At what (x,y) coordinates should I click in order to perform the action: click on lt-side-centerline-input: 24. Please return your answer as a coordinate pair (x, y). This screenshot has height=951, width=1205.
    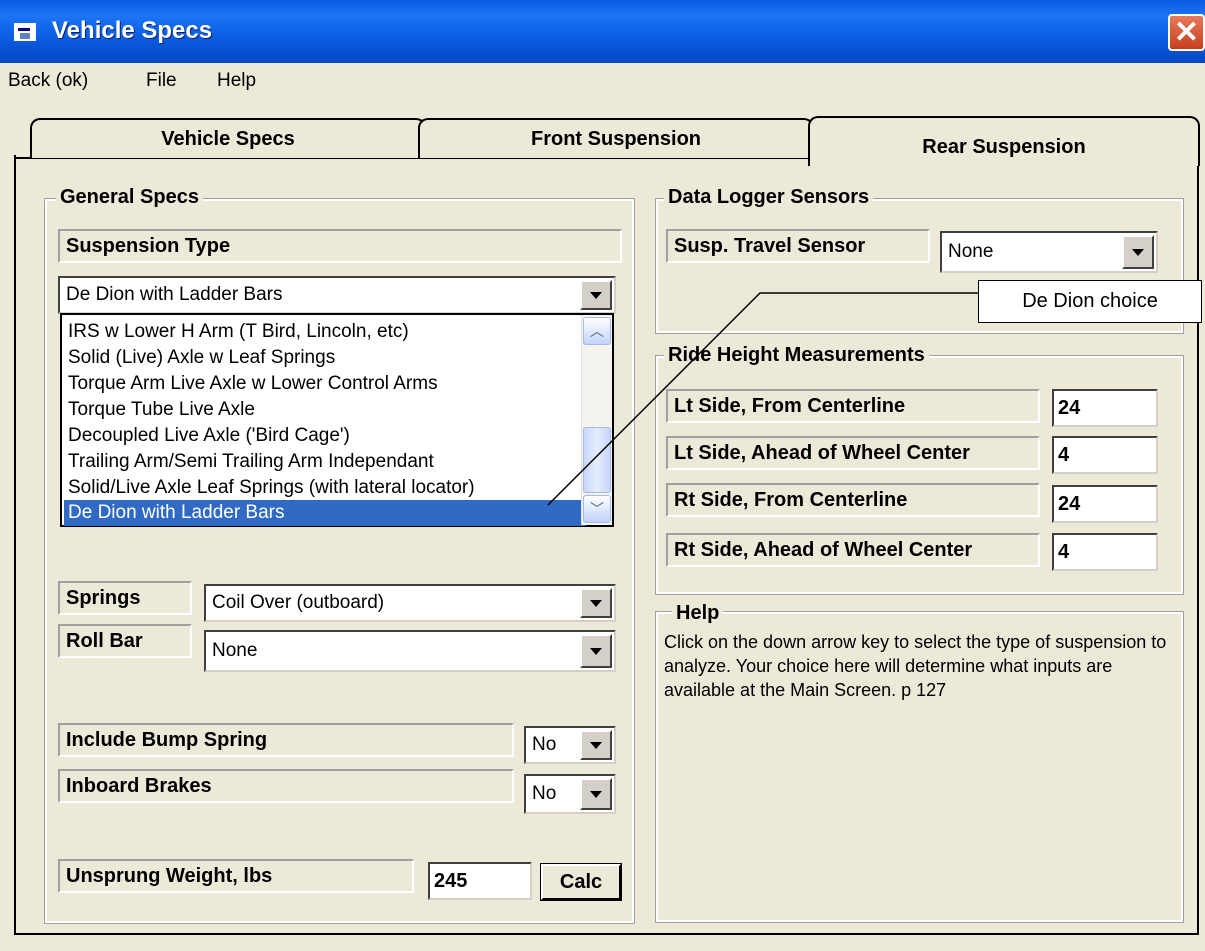
    Looking at the image, I should click on (1105, 408).